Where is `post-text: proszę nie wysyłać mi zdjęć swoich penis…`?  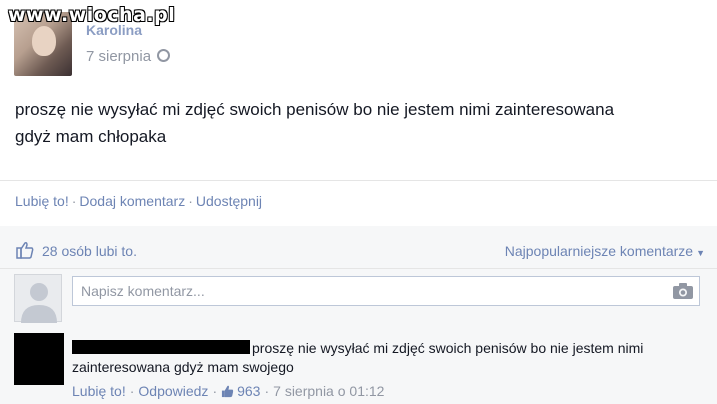
post-text: proszę nie wysyłać mi zdjęć swoich penis… is located at coordinates (315, 123).